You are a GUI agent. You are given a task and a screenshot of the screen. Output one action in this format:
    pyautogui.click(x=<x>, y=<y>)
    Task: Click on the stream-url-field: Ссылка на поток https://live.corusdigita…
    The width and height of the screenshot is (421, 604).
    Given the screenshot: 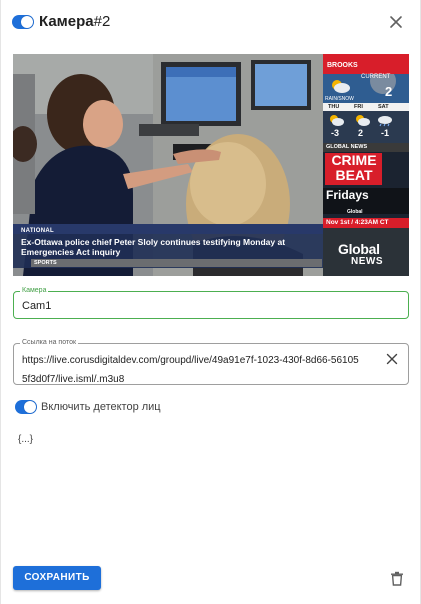 What is the action you would take?
    pyautogui.click(x=211, y=361)
    